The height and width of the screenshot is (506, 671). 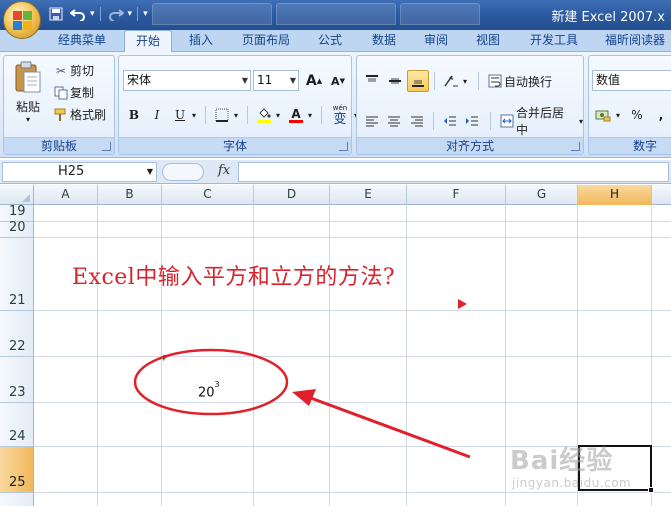 I want to click on cell-c23-value: 203, so click(x=209, y=390).